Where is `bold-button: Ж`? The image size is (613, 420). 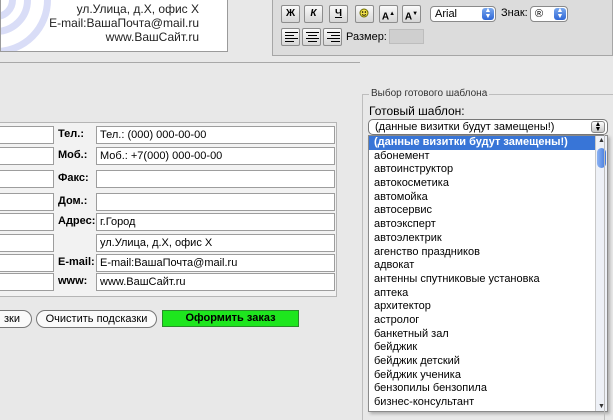 bold-button: Ж is located at coordinates (290, 14).